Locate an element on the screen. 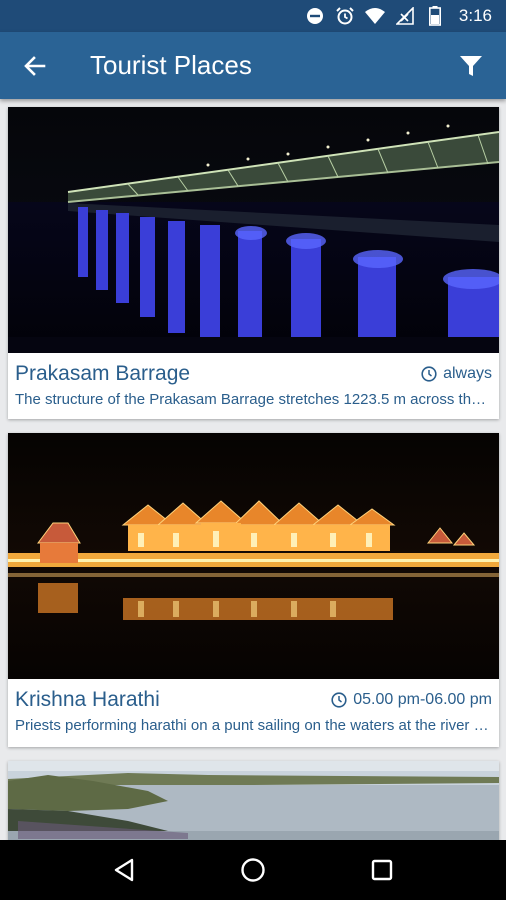 The image size is (506, 900). status-bar: 3:16 is located at coordinates (253, 16).